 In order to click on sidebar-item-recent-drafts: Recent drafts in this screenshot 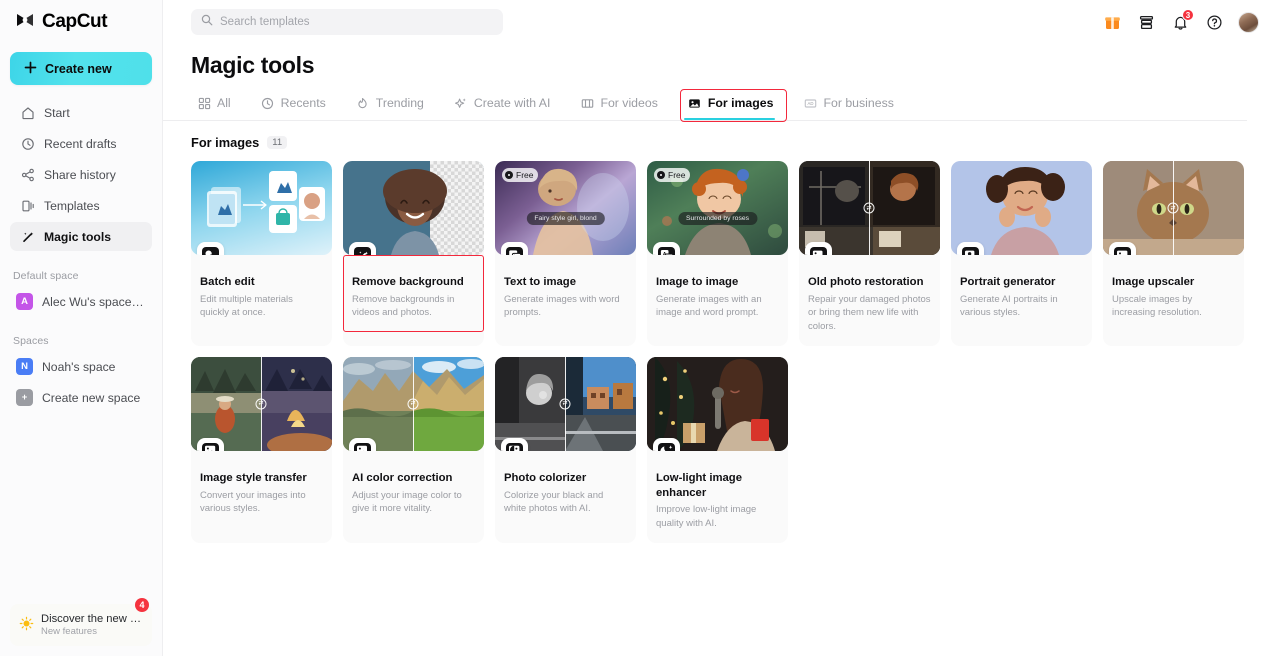, I will do `click(81, 143)`.